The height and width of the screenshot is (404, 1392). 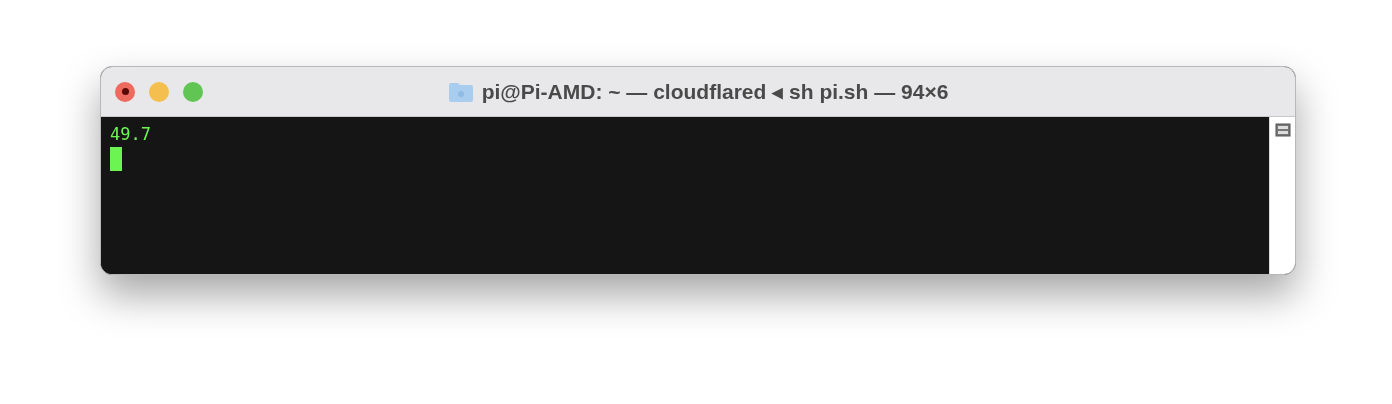 I want to click on close-button, so click(x=125, y=91).